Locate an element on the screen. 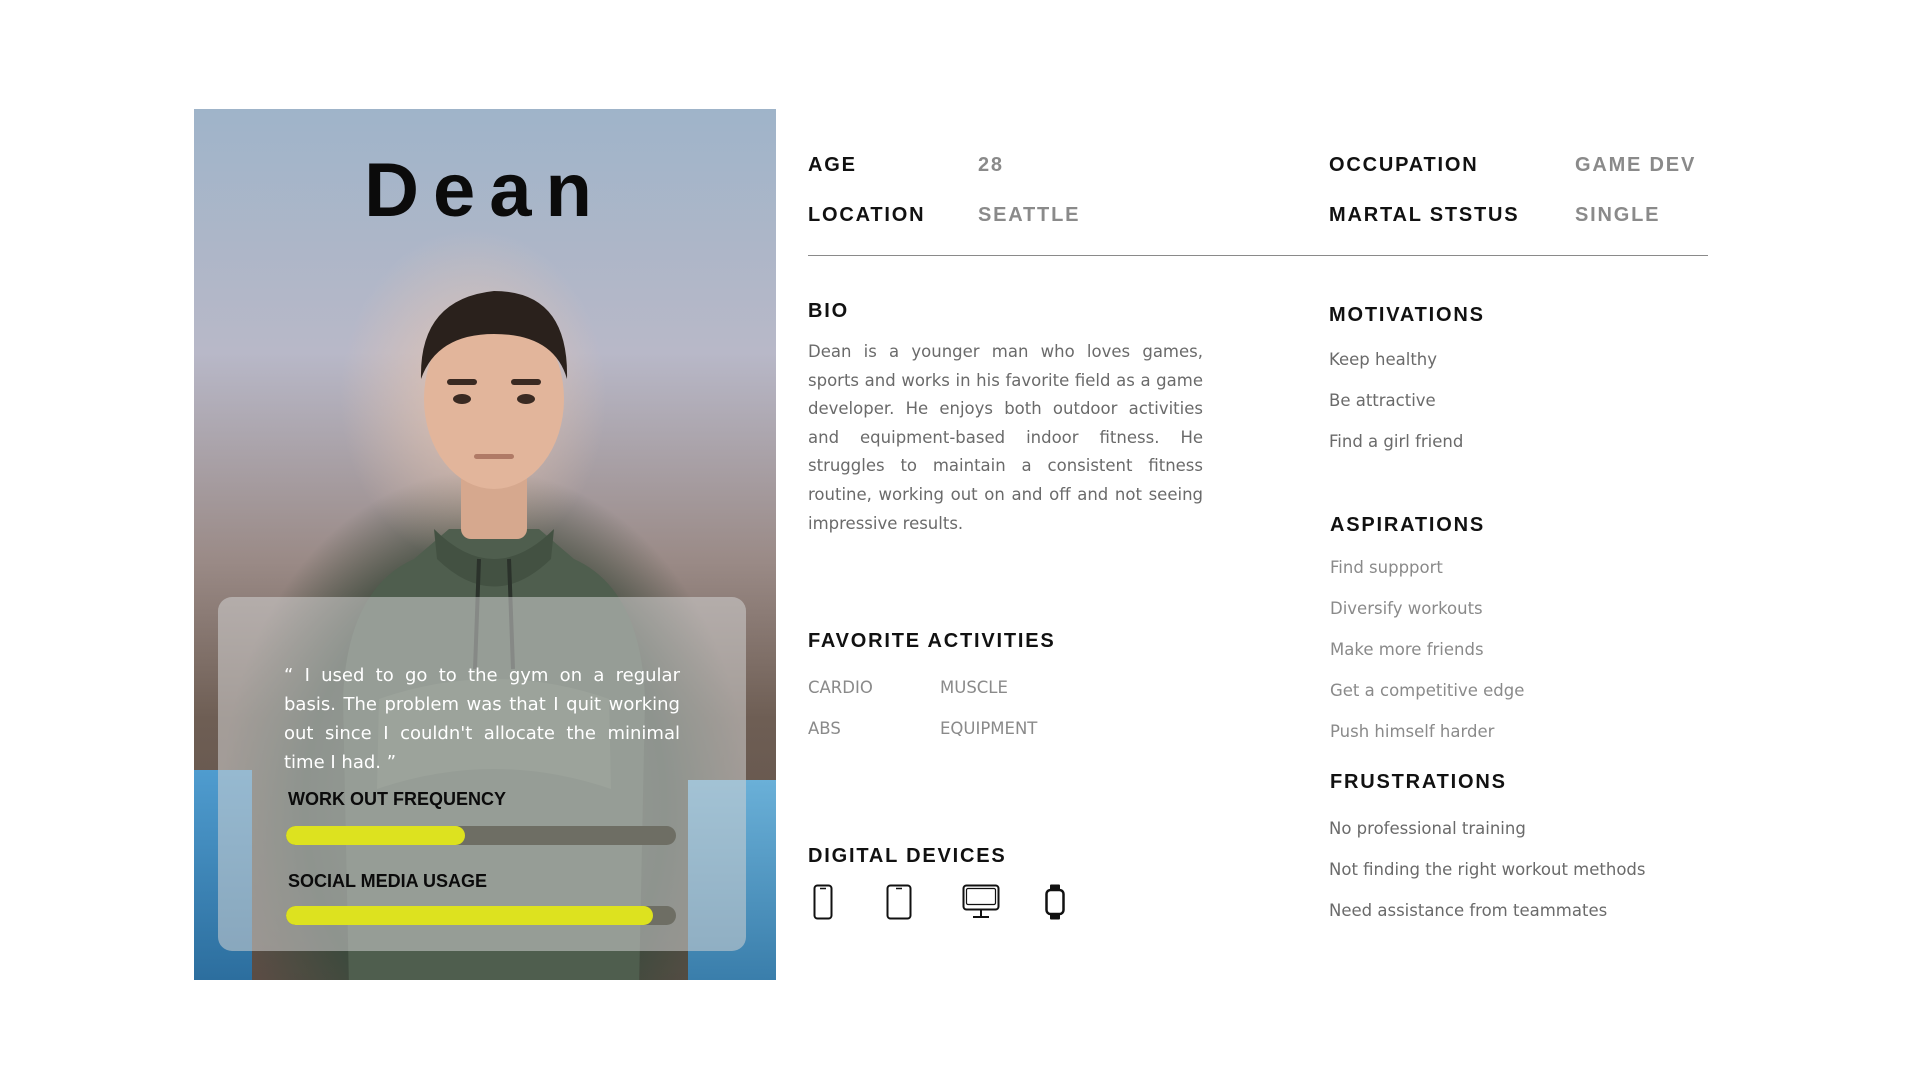 The height and width of the screenshot is (1080, 1920). workout-frequency-label: WORK OUT FREQUENCY is located at coordinates (397, 799).